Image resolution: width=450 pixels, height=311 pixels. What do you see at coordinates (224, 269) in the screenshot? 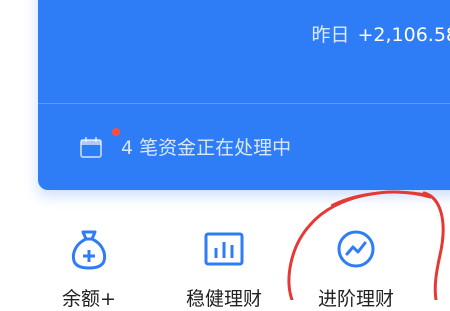
I see `nav-item-steady-finance: 稳健理财` at bounding box center [224, 269].